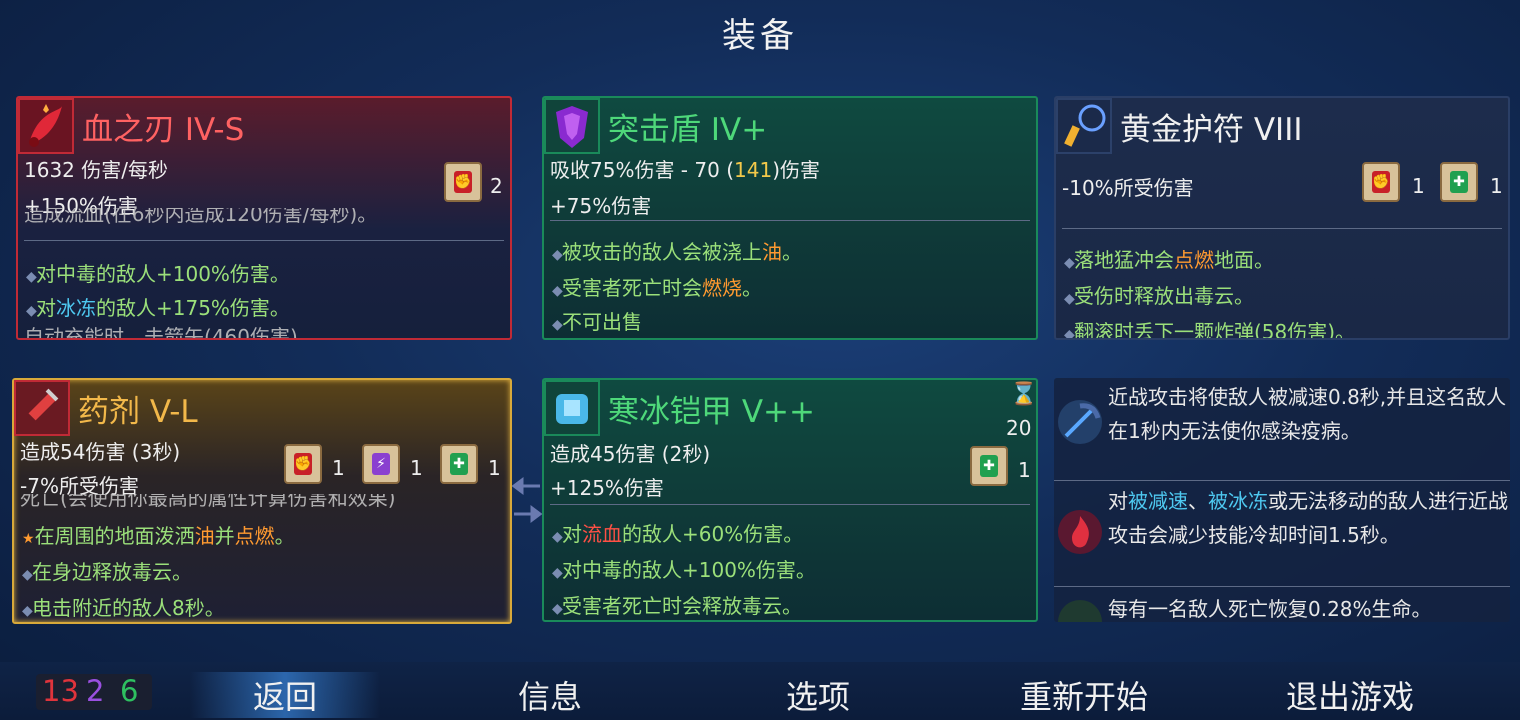  Describe the element at coordinates (1211, 130) in the screenshot. I see `amulet-name: 黄金护符 VIII` at that location.